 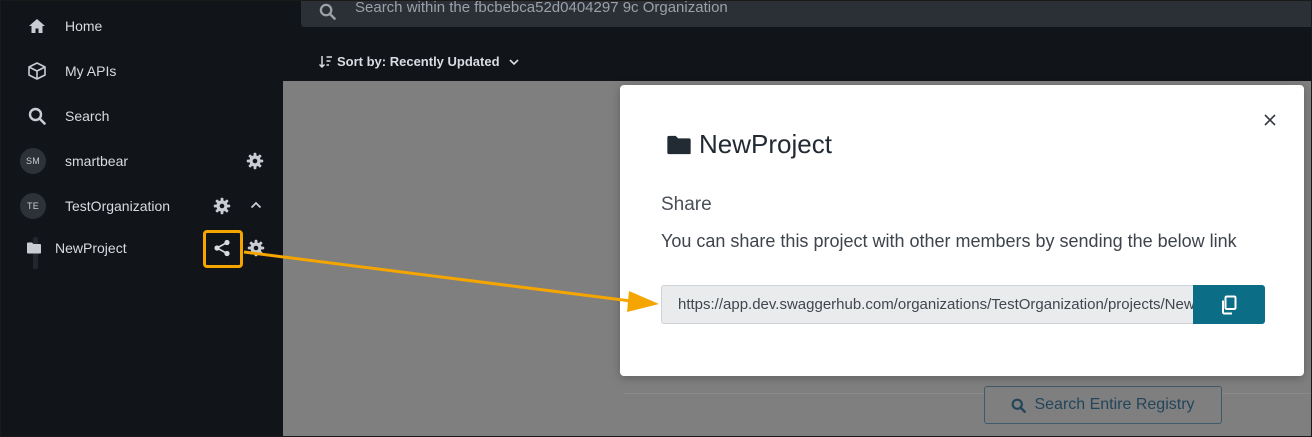 I want to click on sidebar-org-smartbear: SM smartbear, so click(x=142, y=161).